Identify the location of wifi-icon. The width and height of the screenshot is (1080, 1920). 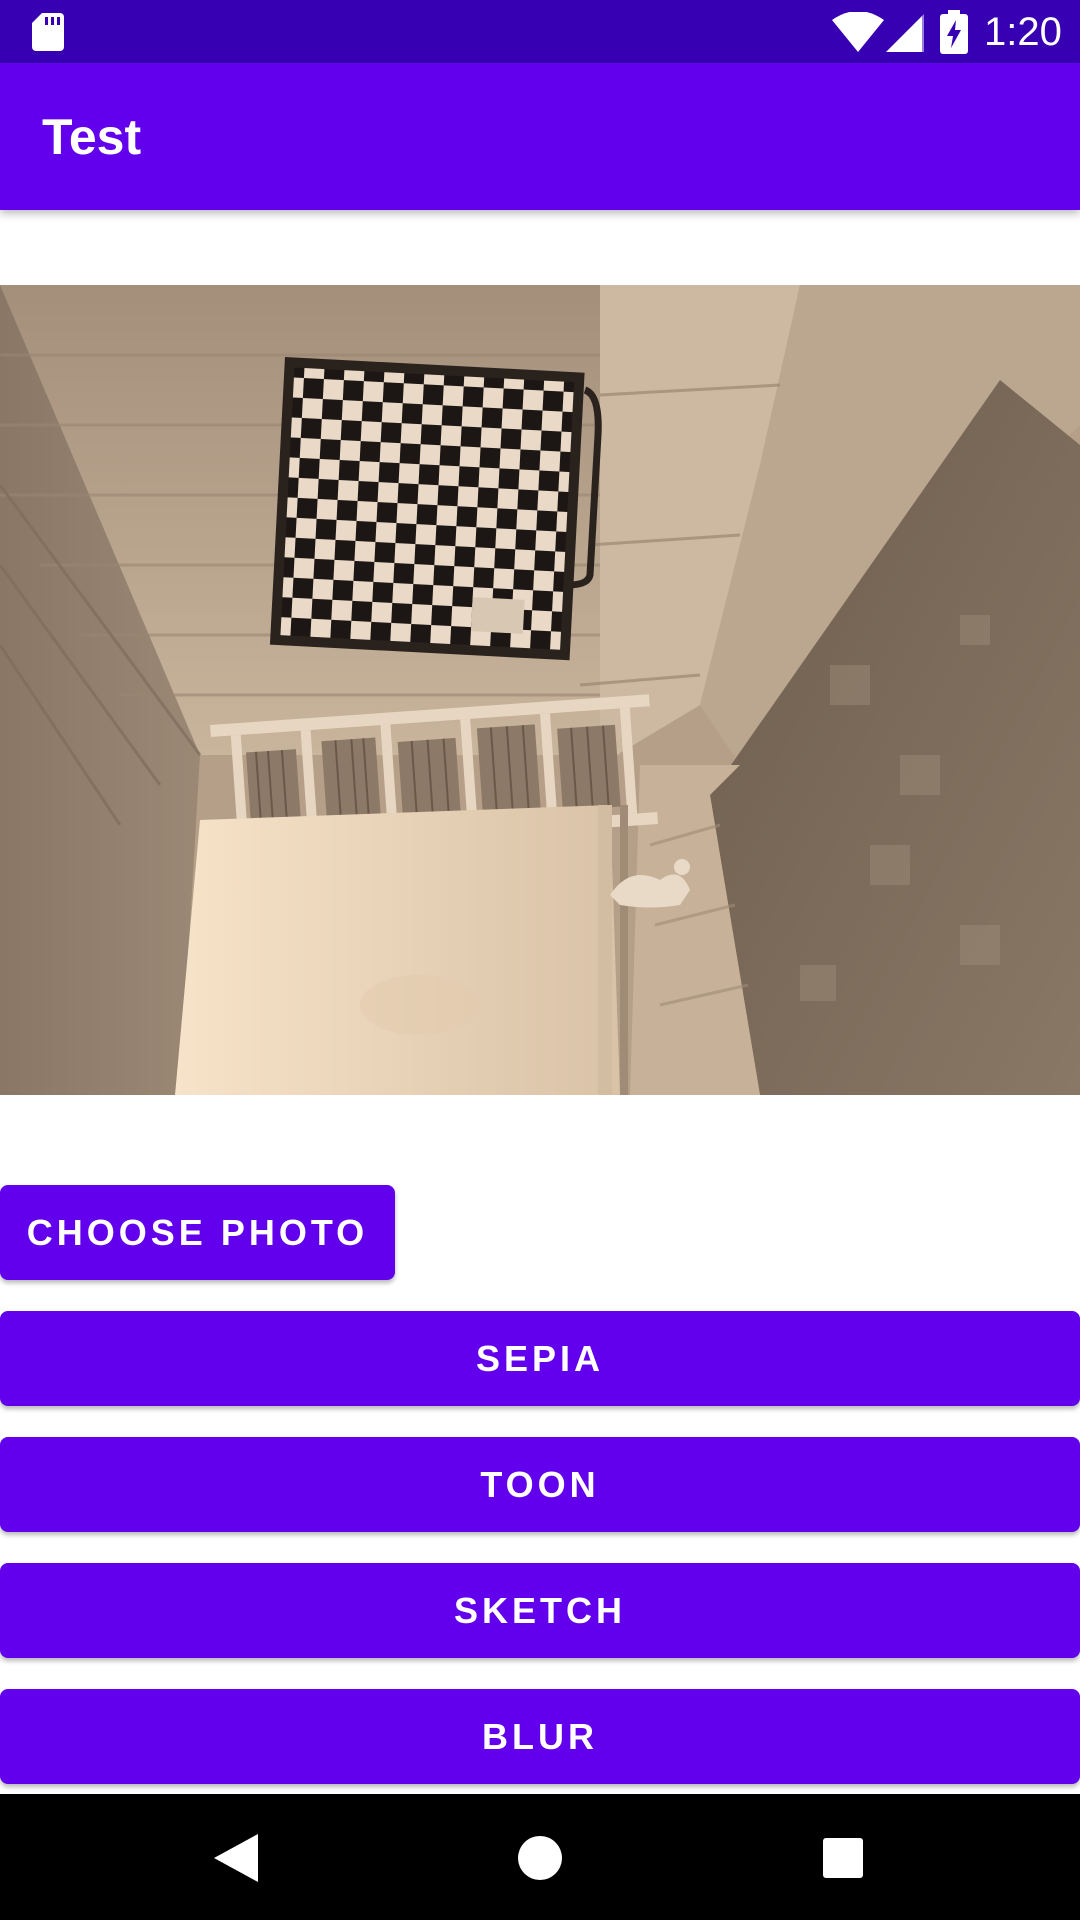
(858, 32).